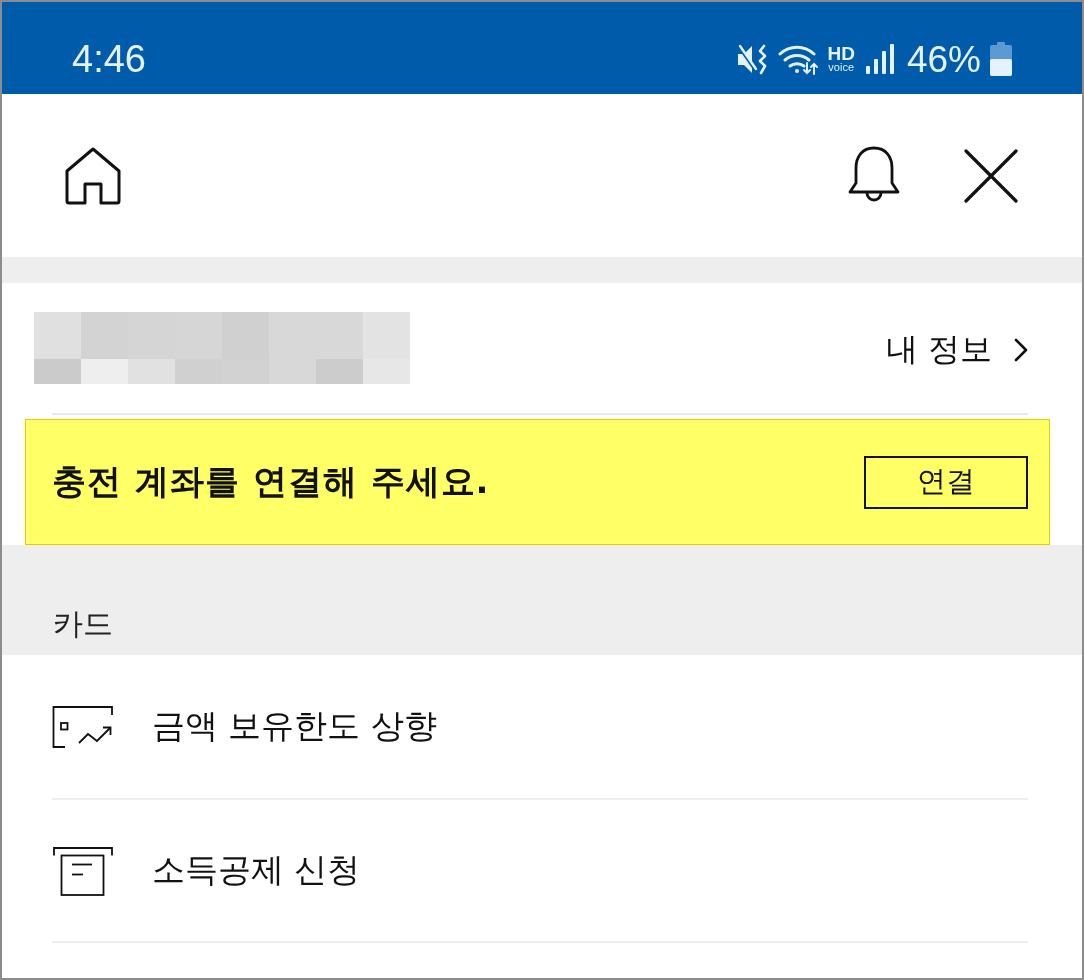 The image size is (1084, 980). What do you see at coordinates (841, 53) in the screenshot?
I see `hd-label: HD` at bounding box center [841, 53].